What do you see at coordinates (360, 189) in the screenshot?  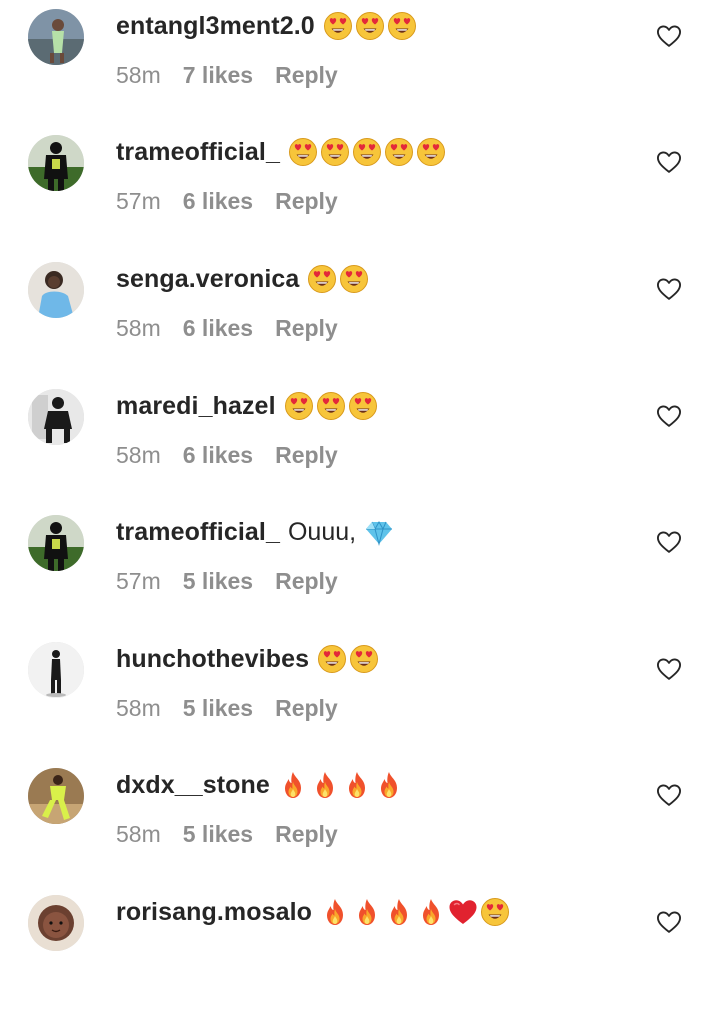 I see `comment-item: trameofficial_ 57m 6 likes Reply` at bounding box center [360, 189].